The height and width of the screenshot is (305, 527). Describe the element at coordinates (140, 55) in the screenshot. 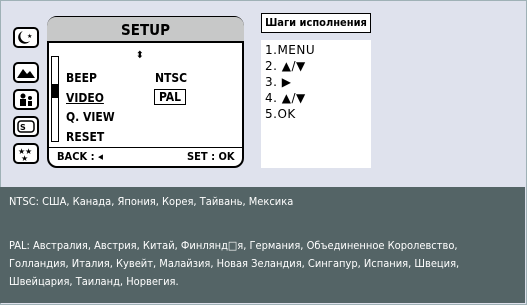

I see `up-down-indicator: ⬍` at that location.